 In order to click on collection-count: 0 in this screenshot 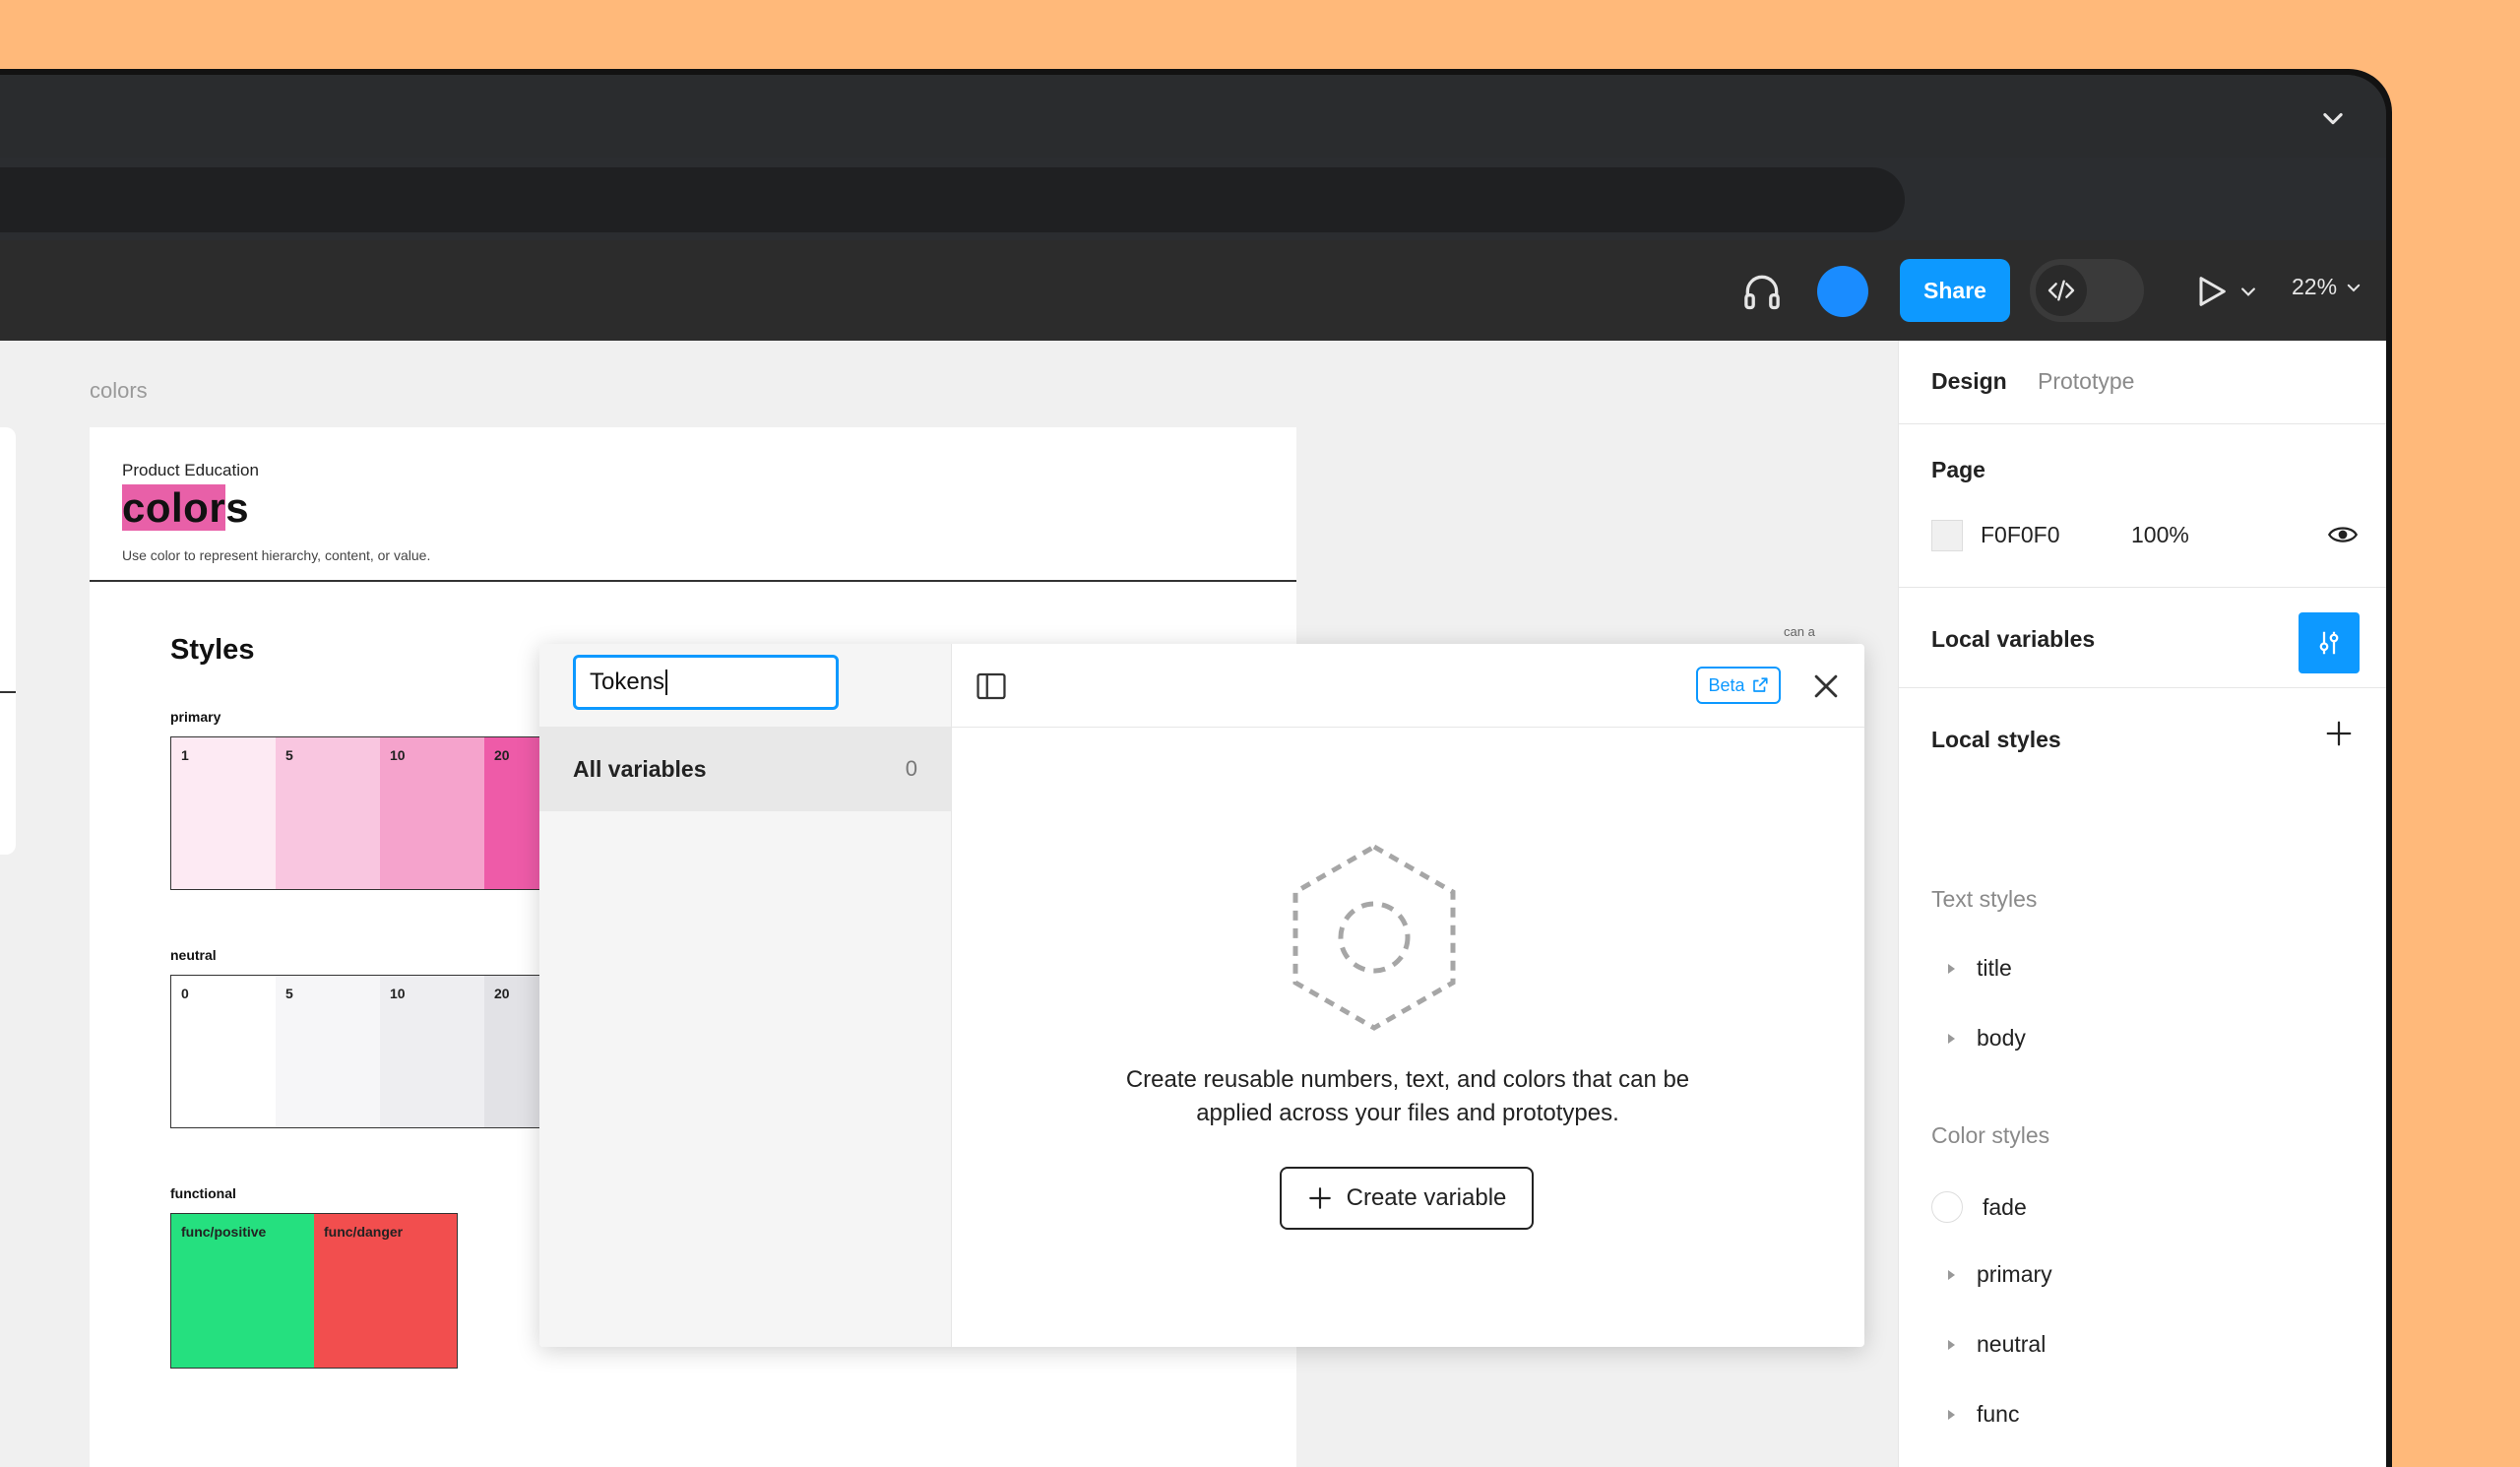, I will do `click(911, 768)`.